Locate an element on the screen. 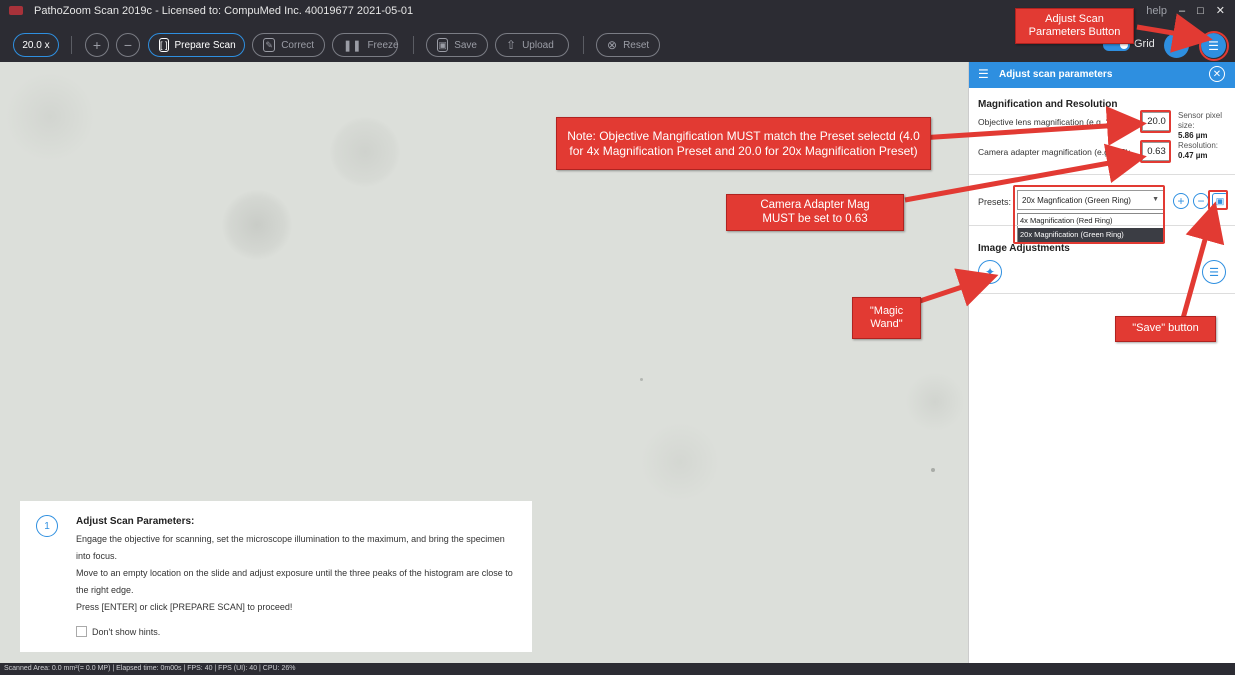 The width and height of the screenshot is (1235, 675). callout-adjust-button: Adjust Scan Parameters Button is located at coordinates (1074, 26).